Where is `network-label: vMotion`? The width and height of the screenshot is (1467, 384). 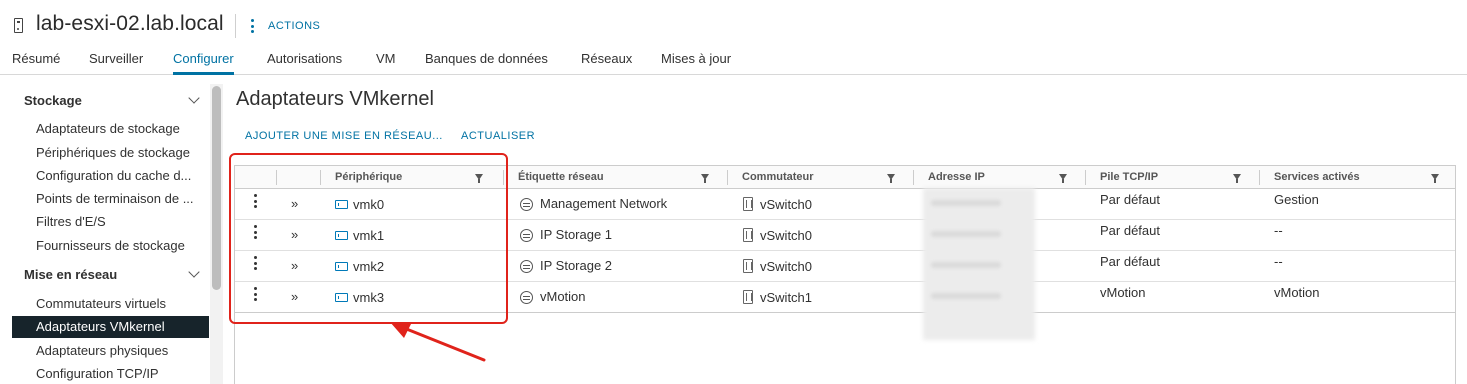
network-label: vMotion is located at coordinates (563, 296).